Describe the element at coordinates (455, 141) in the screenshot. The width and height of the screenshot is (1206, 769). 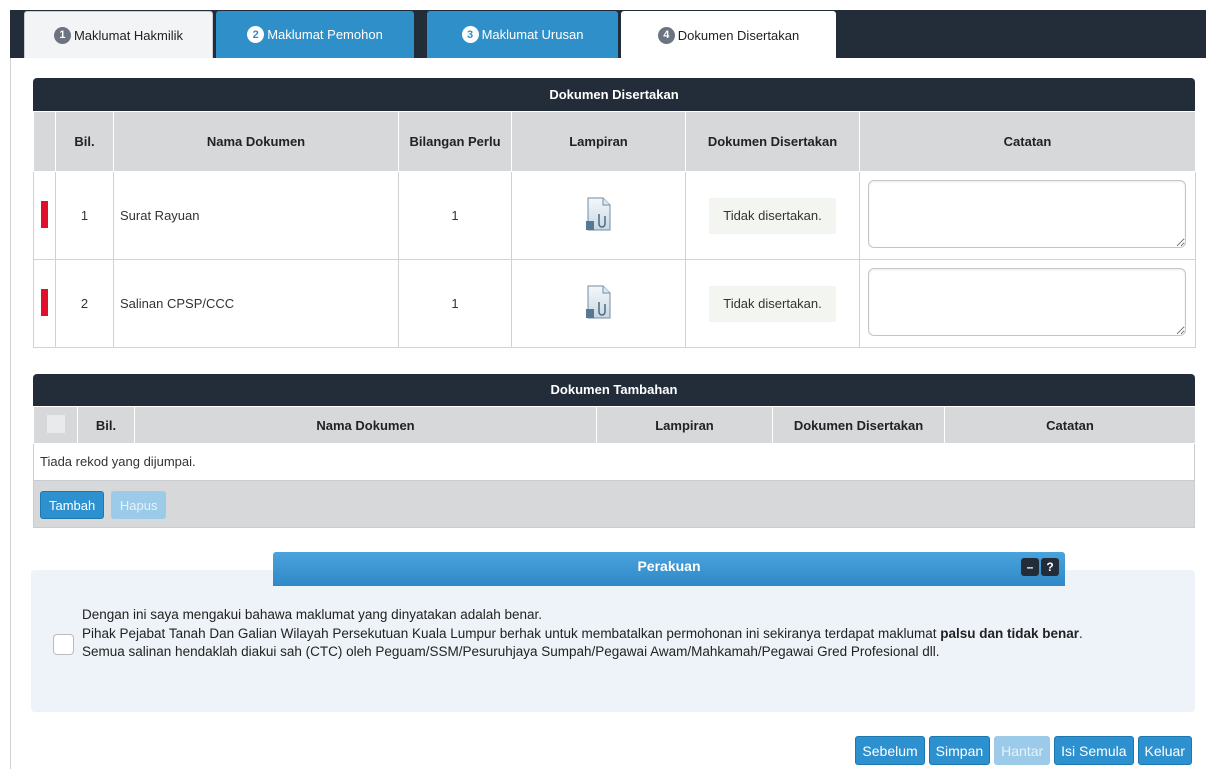
I see `bilangan-perlu-header: Bilangan Perlu` at that location.